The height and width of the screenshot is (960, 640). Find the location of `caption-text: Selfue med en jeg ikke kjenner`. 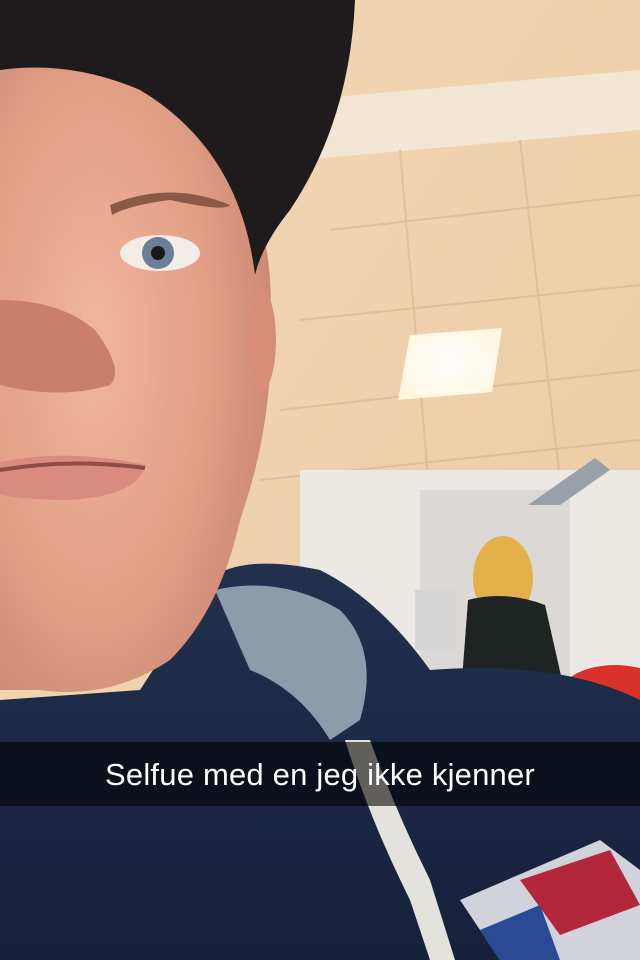

caption-text: Selfue med en jeg ikke kjenner is located at coordinates (320, 774).